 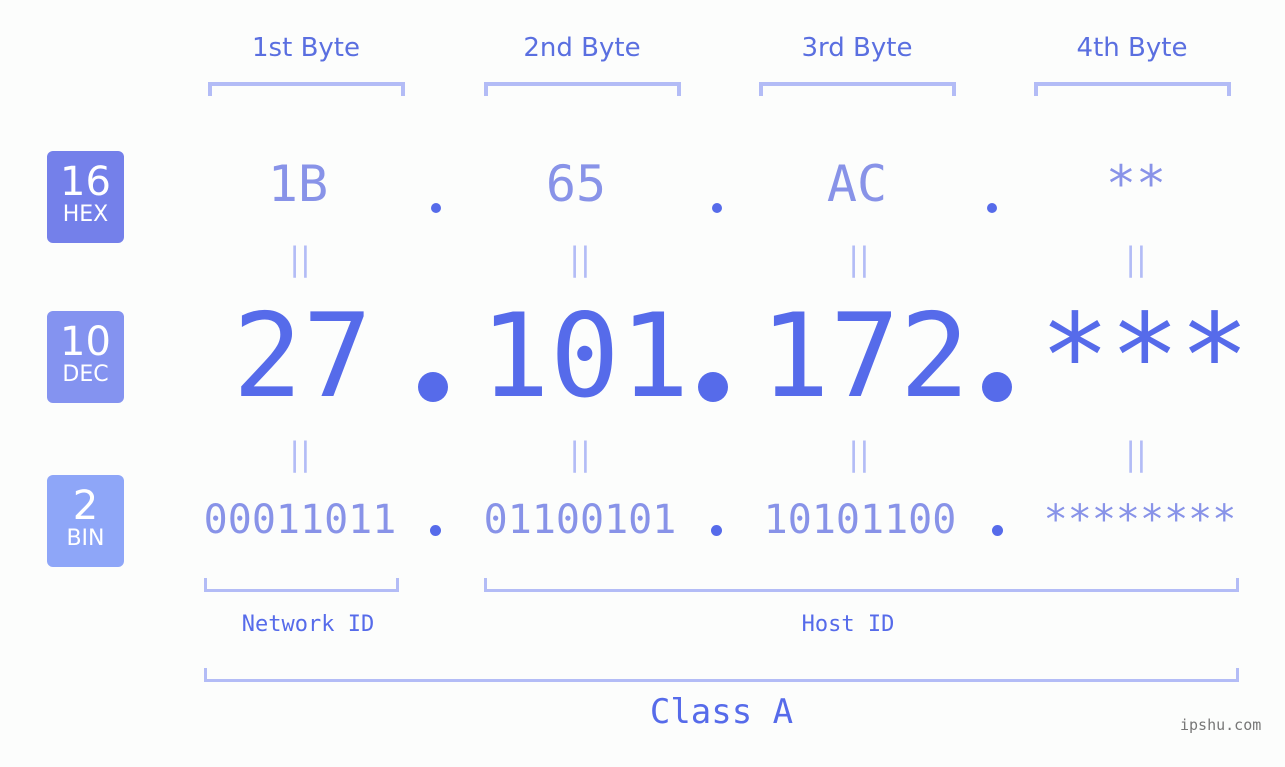 What do you see at coordinates (857, 89) in the screenshot?
I see `byte-3-bracket` at bounding box center [857, 89].